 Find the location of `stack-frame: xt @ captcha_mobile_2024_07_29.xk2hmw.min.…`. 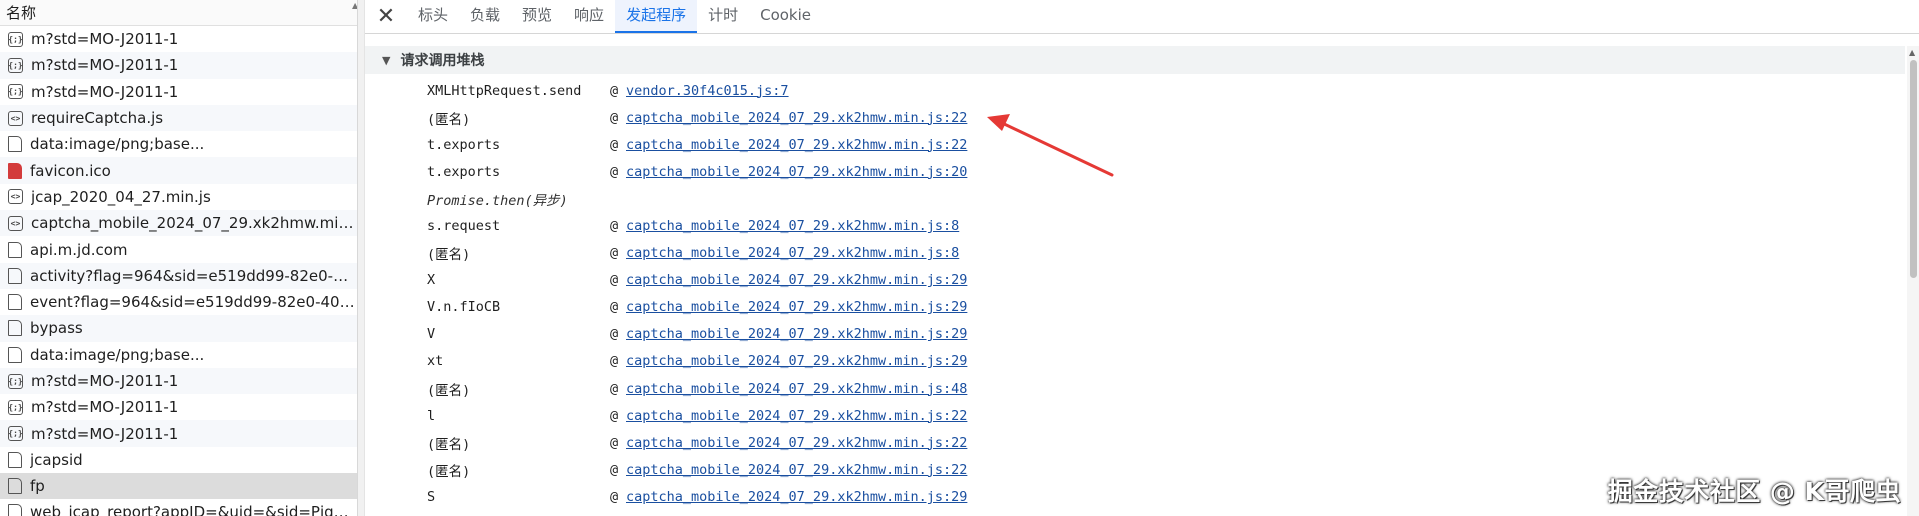

stack-frame: xt @ captcha_mobile_2024_07_29.xk2hmw.min.… is located at coordinates (1135, 361).